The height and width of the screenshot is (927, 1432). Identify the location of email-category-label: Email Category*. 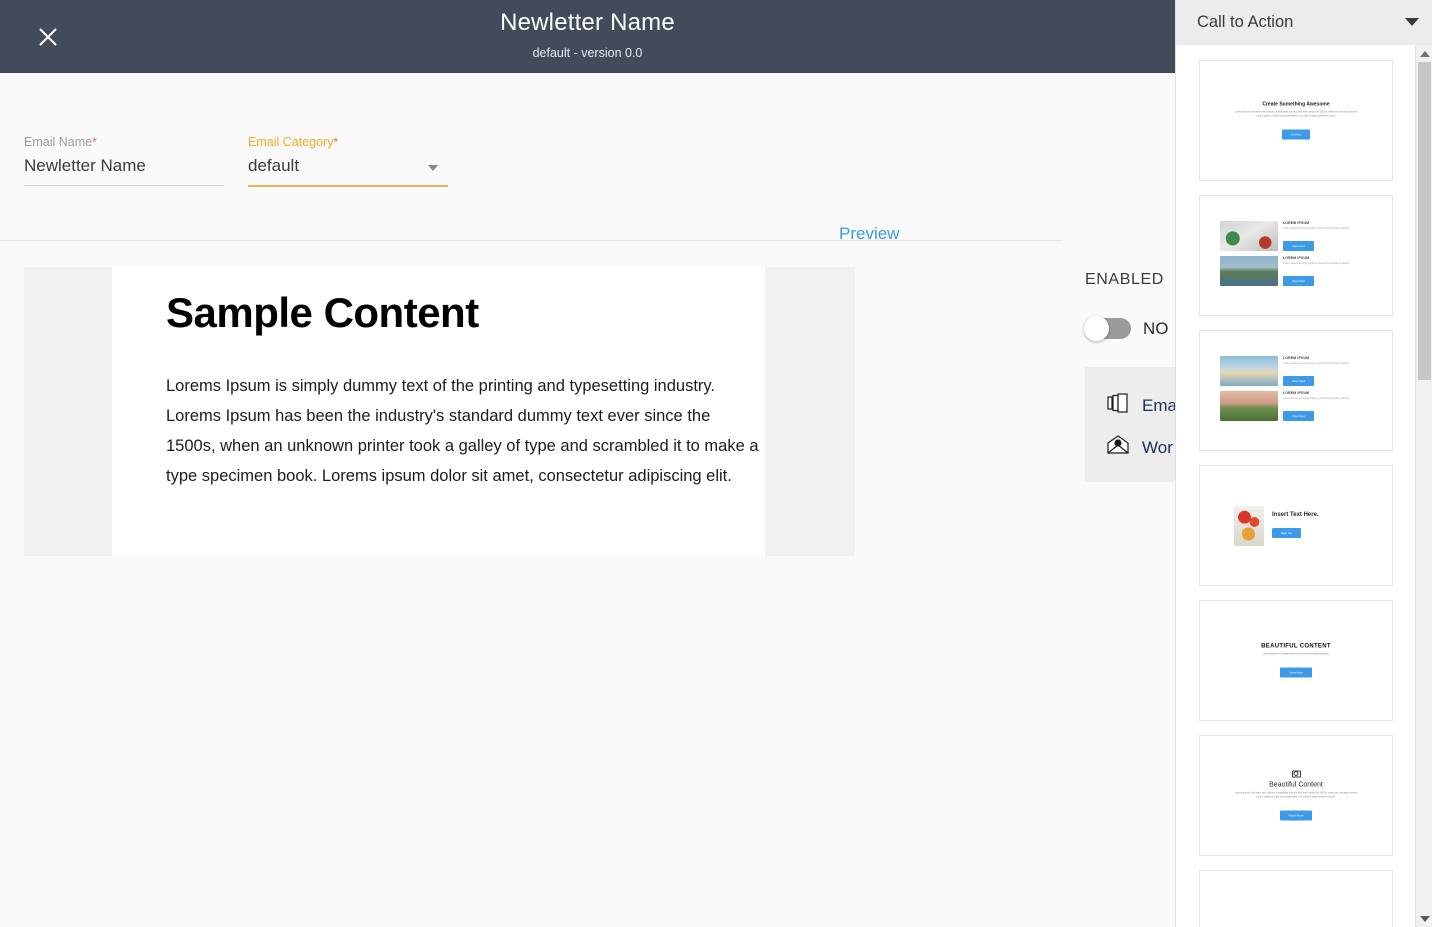
(348, 142).